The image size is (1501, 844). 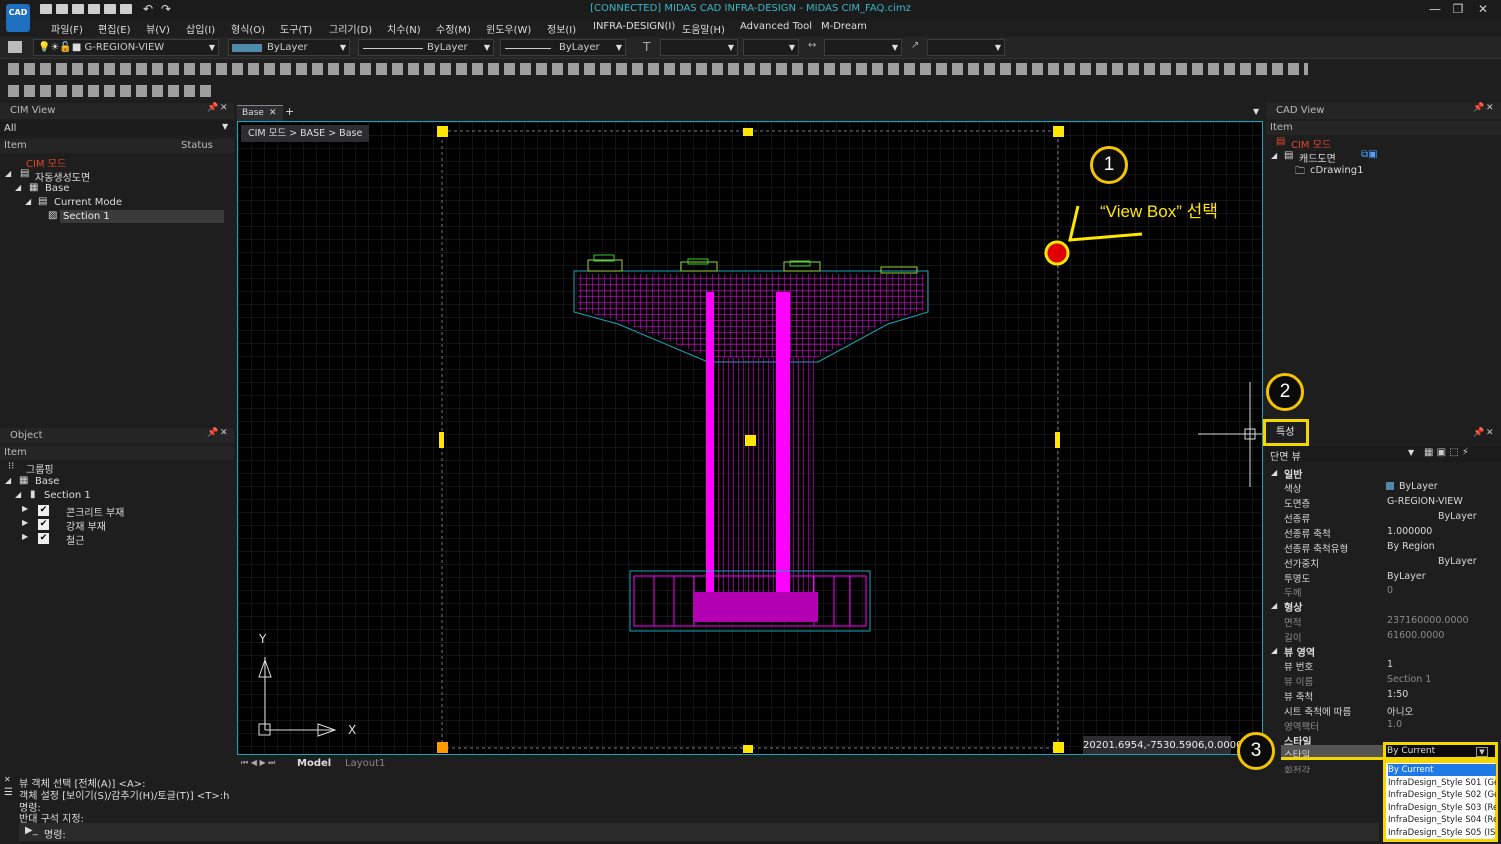 I want to click on checkbox-rebar: ✔, so click(x=43, y=538).